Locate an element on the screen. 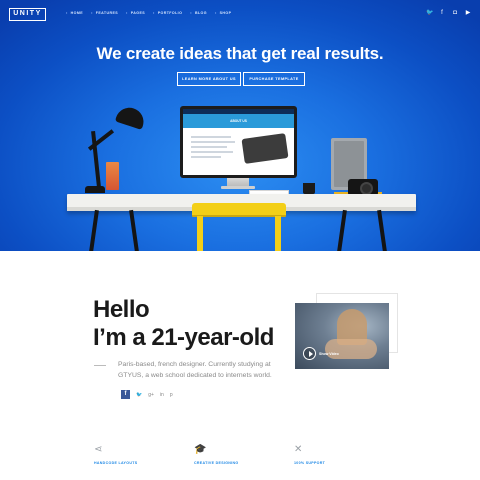 This screenshot has width=480, height=480. instagram-icon: ◘ is located at coordinates (455, 13).